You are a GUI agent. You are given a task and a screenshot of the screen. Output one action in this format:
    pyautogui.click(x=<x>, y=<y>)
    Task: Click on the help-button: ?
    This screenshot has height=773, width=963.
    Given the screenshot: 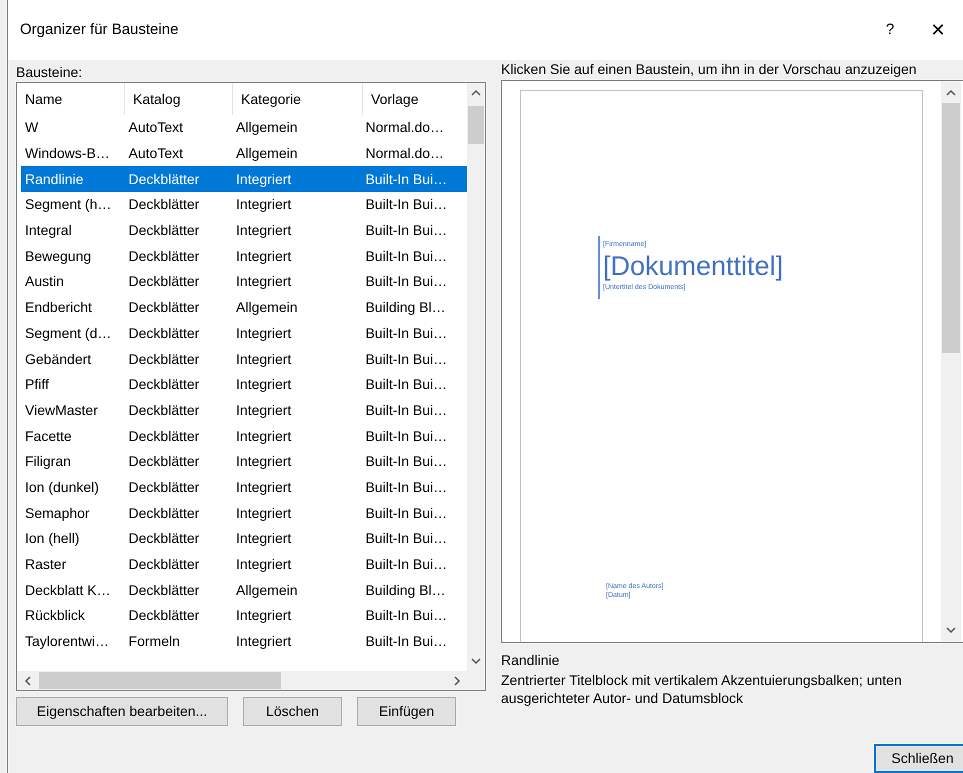 What is the action you would take?
    pyautogui.click(x=890, y=30)
    